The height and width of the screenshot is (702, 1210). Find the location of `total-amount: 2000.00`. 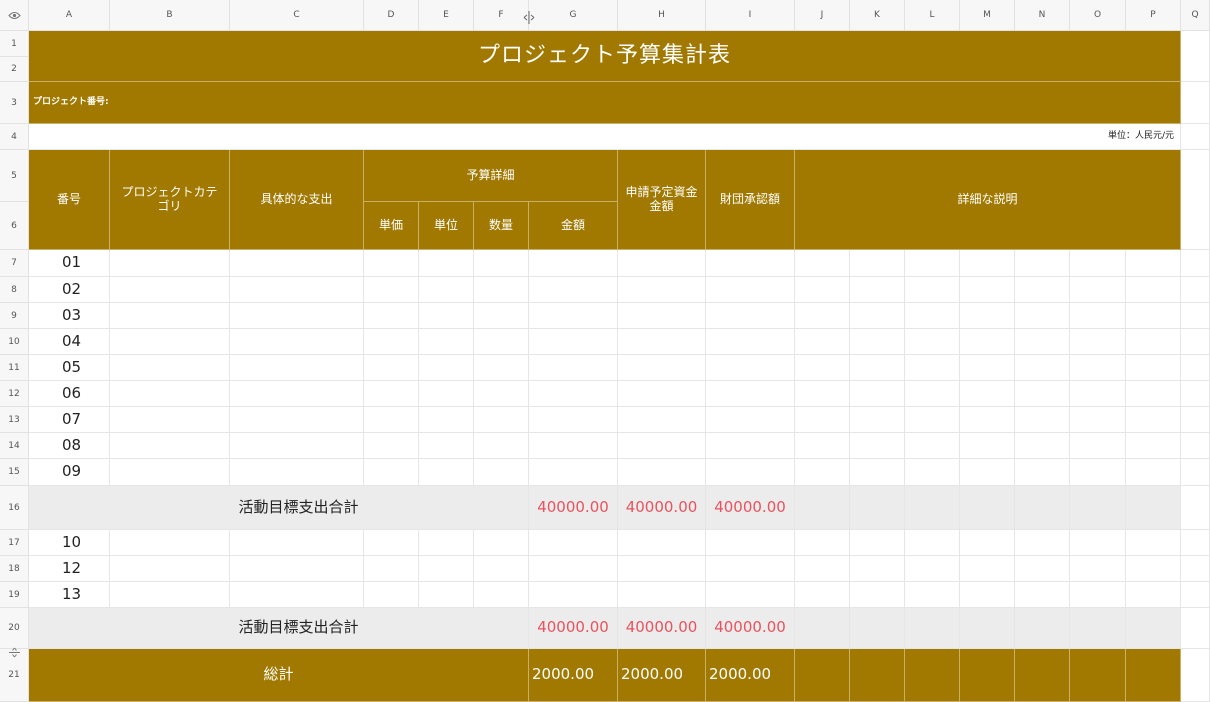

total-amount: 2000.00 is located at coordinates (573, 675).